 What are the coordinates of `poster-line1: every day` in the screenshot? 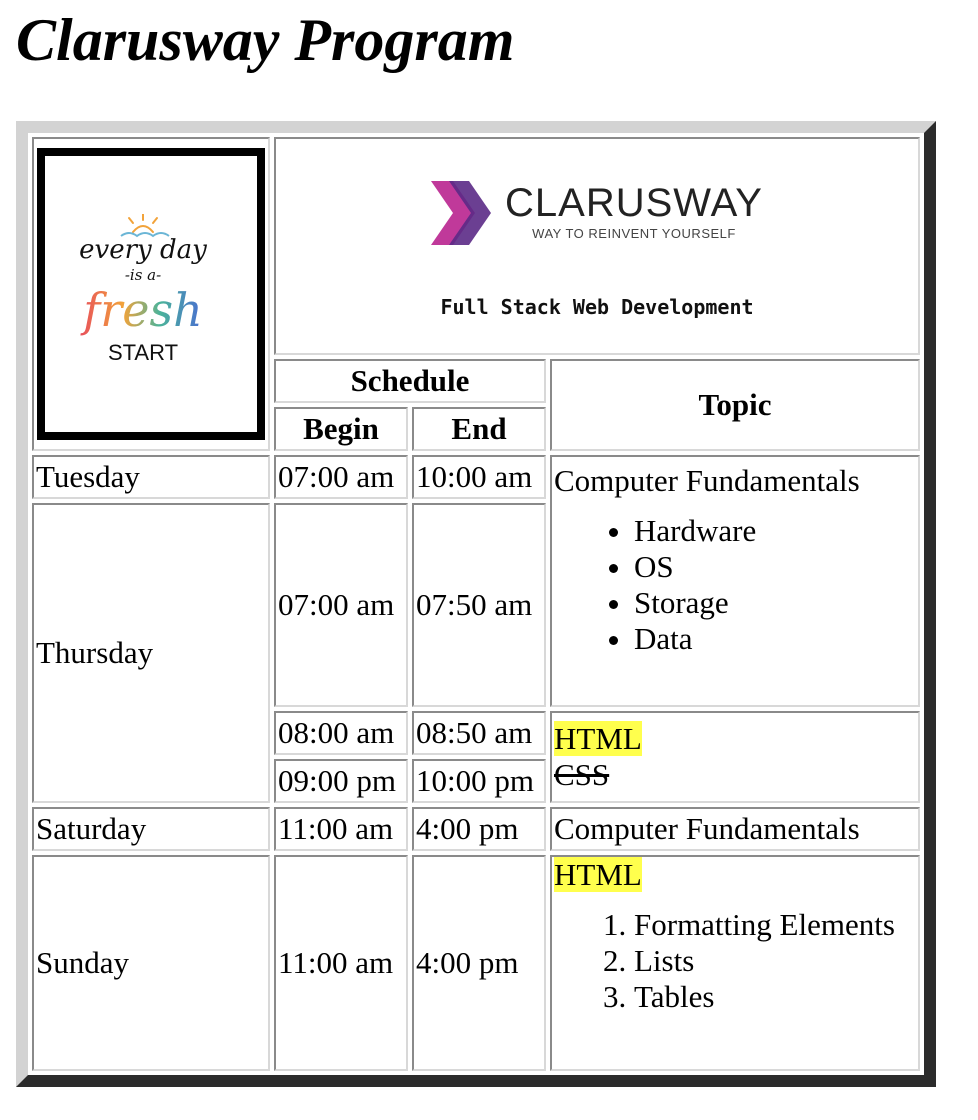 It's located at (143, 250).